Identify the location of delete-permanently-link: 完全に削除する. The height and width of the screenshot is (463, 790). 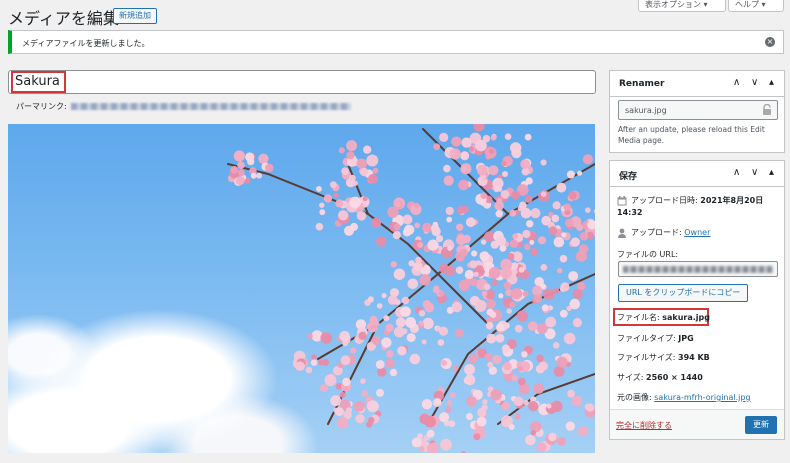
(644, 425).